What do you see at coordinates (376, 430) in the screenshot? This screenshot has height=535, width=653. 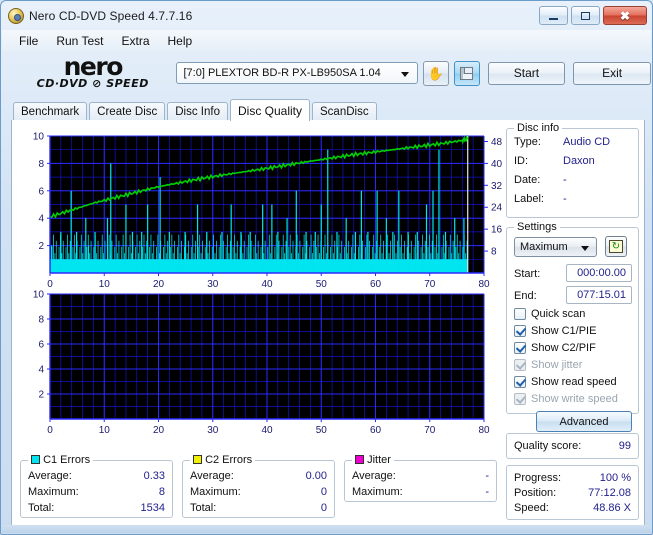 I see `svg-text: 60` at bounding box center [376, 430].